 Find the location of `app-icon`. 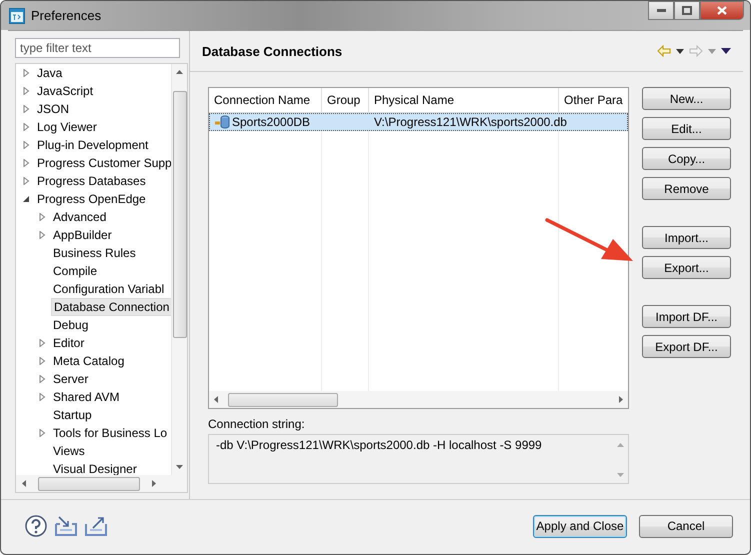

app-icon is located at coordinates (17, 16).